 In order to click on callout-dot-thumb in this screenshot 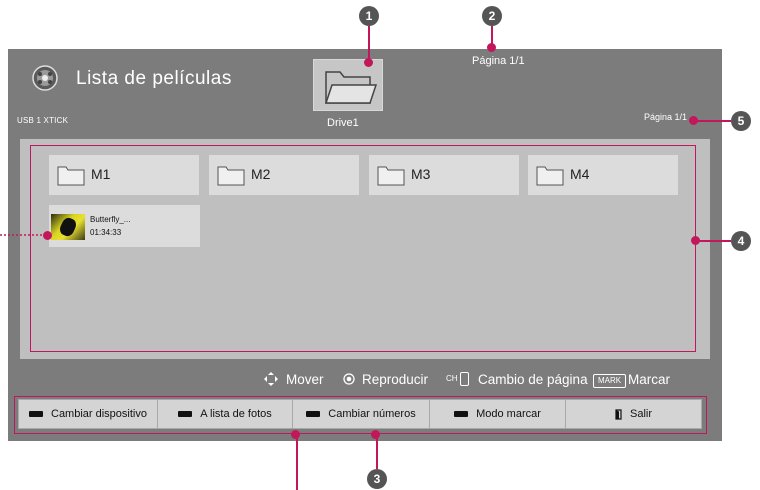, I will do `click(47, 235)`.